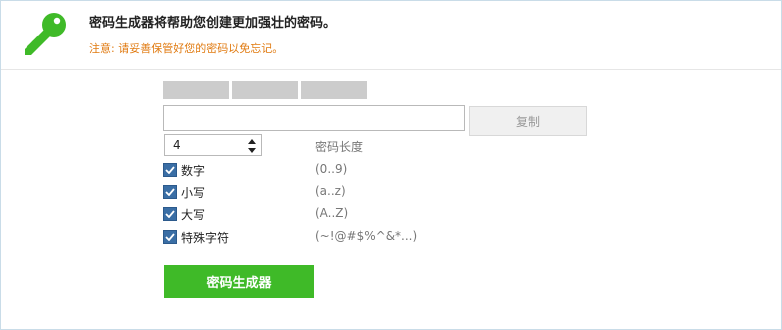 The width and height of the screenshot is (782, 330). What do you see at coordinates (170, 170) in the screenshot?
I see `checkbox-digits` at bounding box center [170, 170].